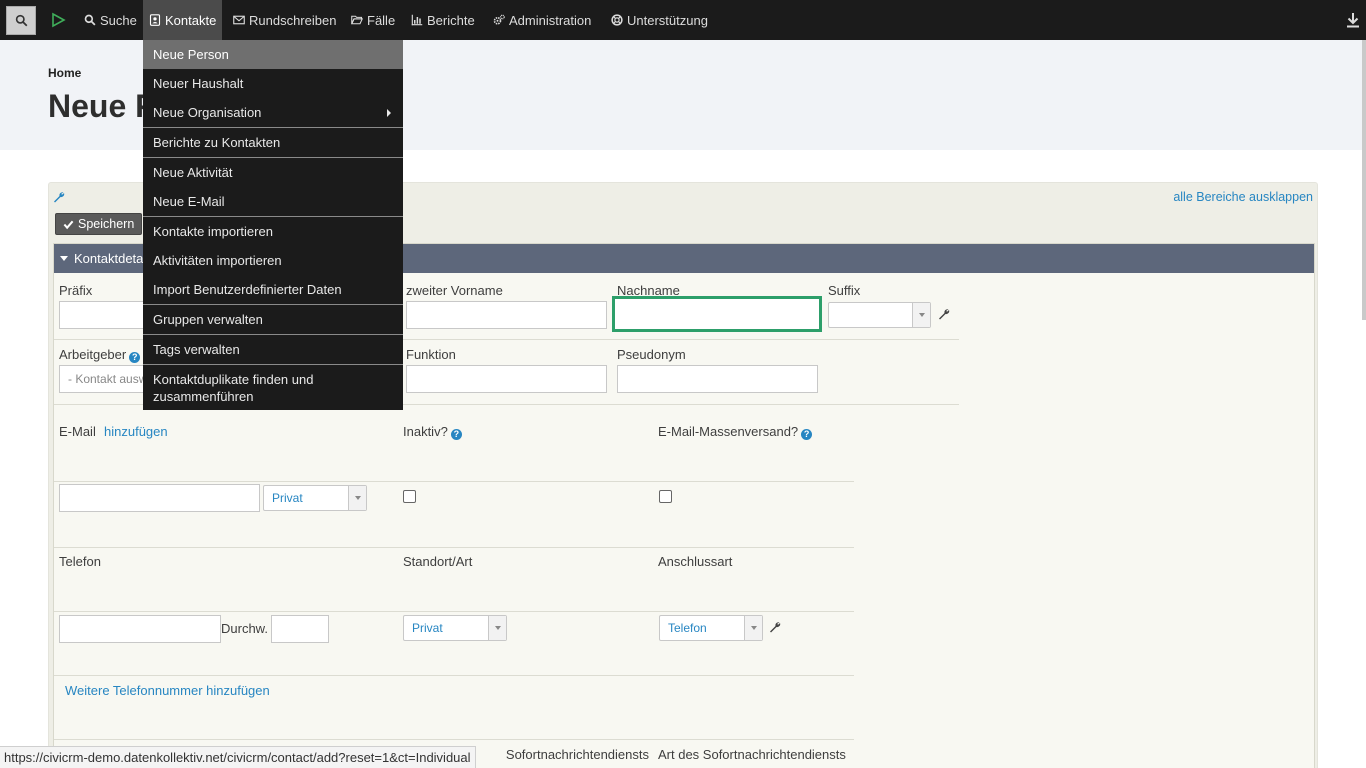 The image size is (1366, 768). I want to click on phone-type-select: Telefon, so click(711, 628).